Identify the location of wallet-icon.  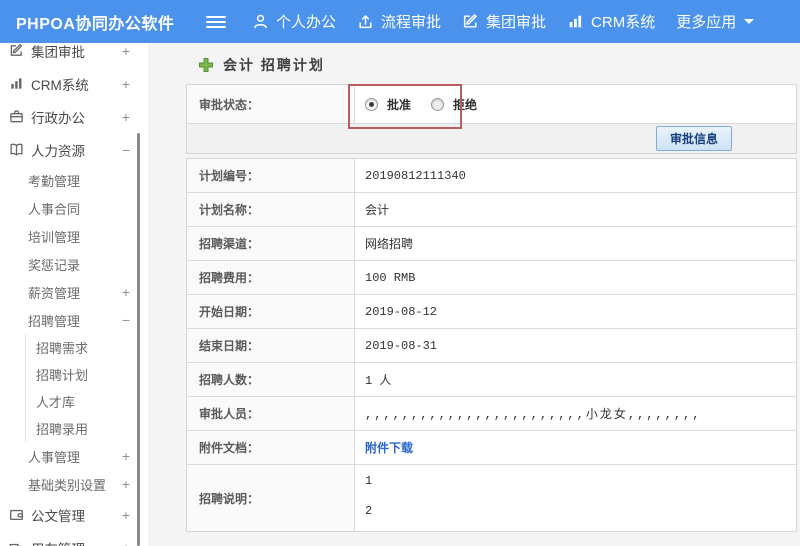
(17, 515).